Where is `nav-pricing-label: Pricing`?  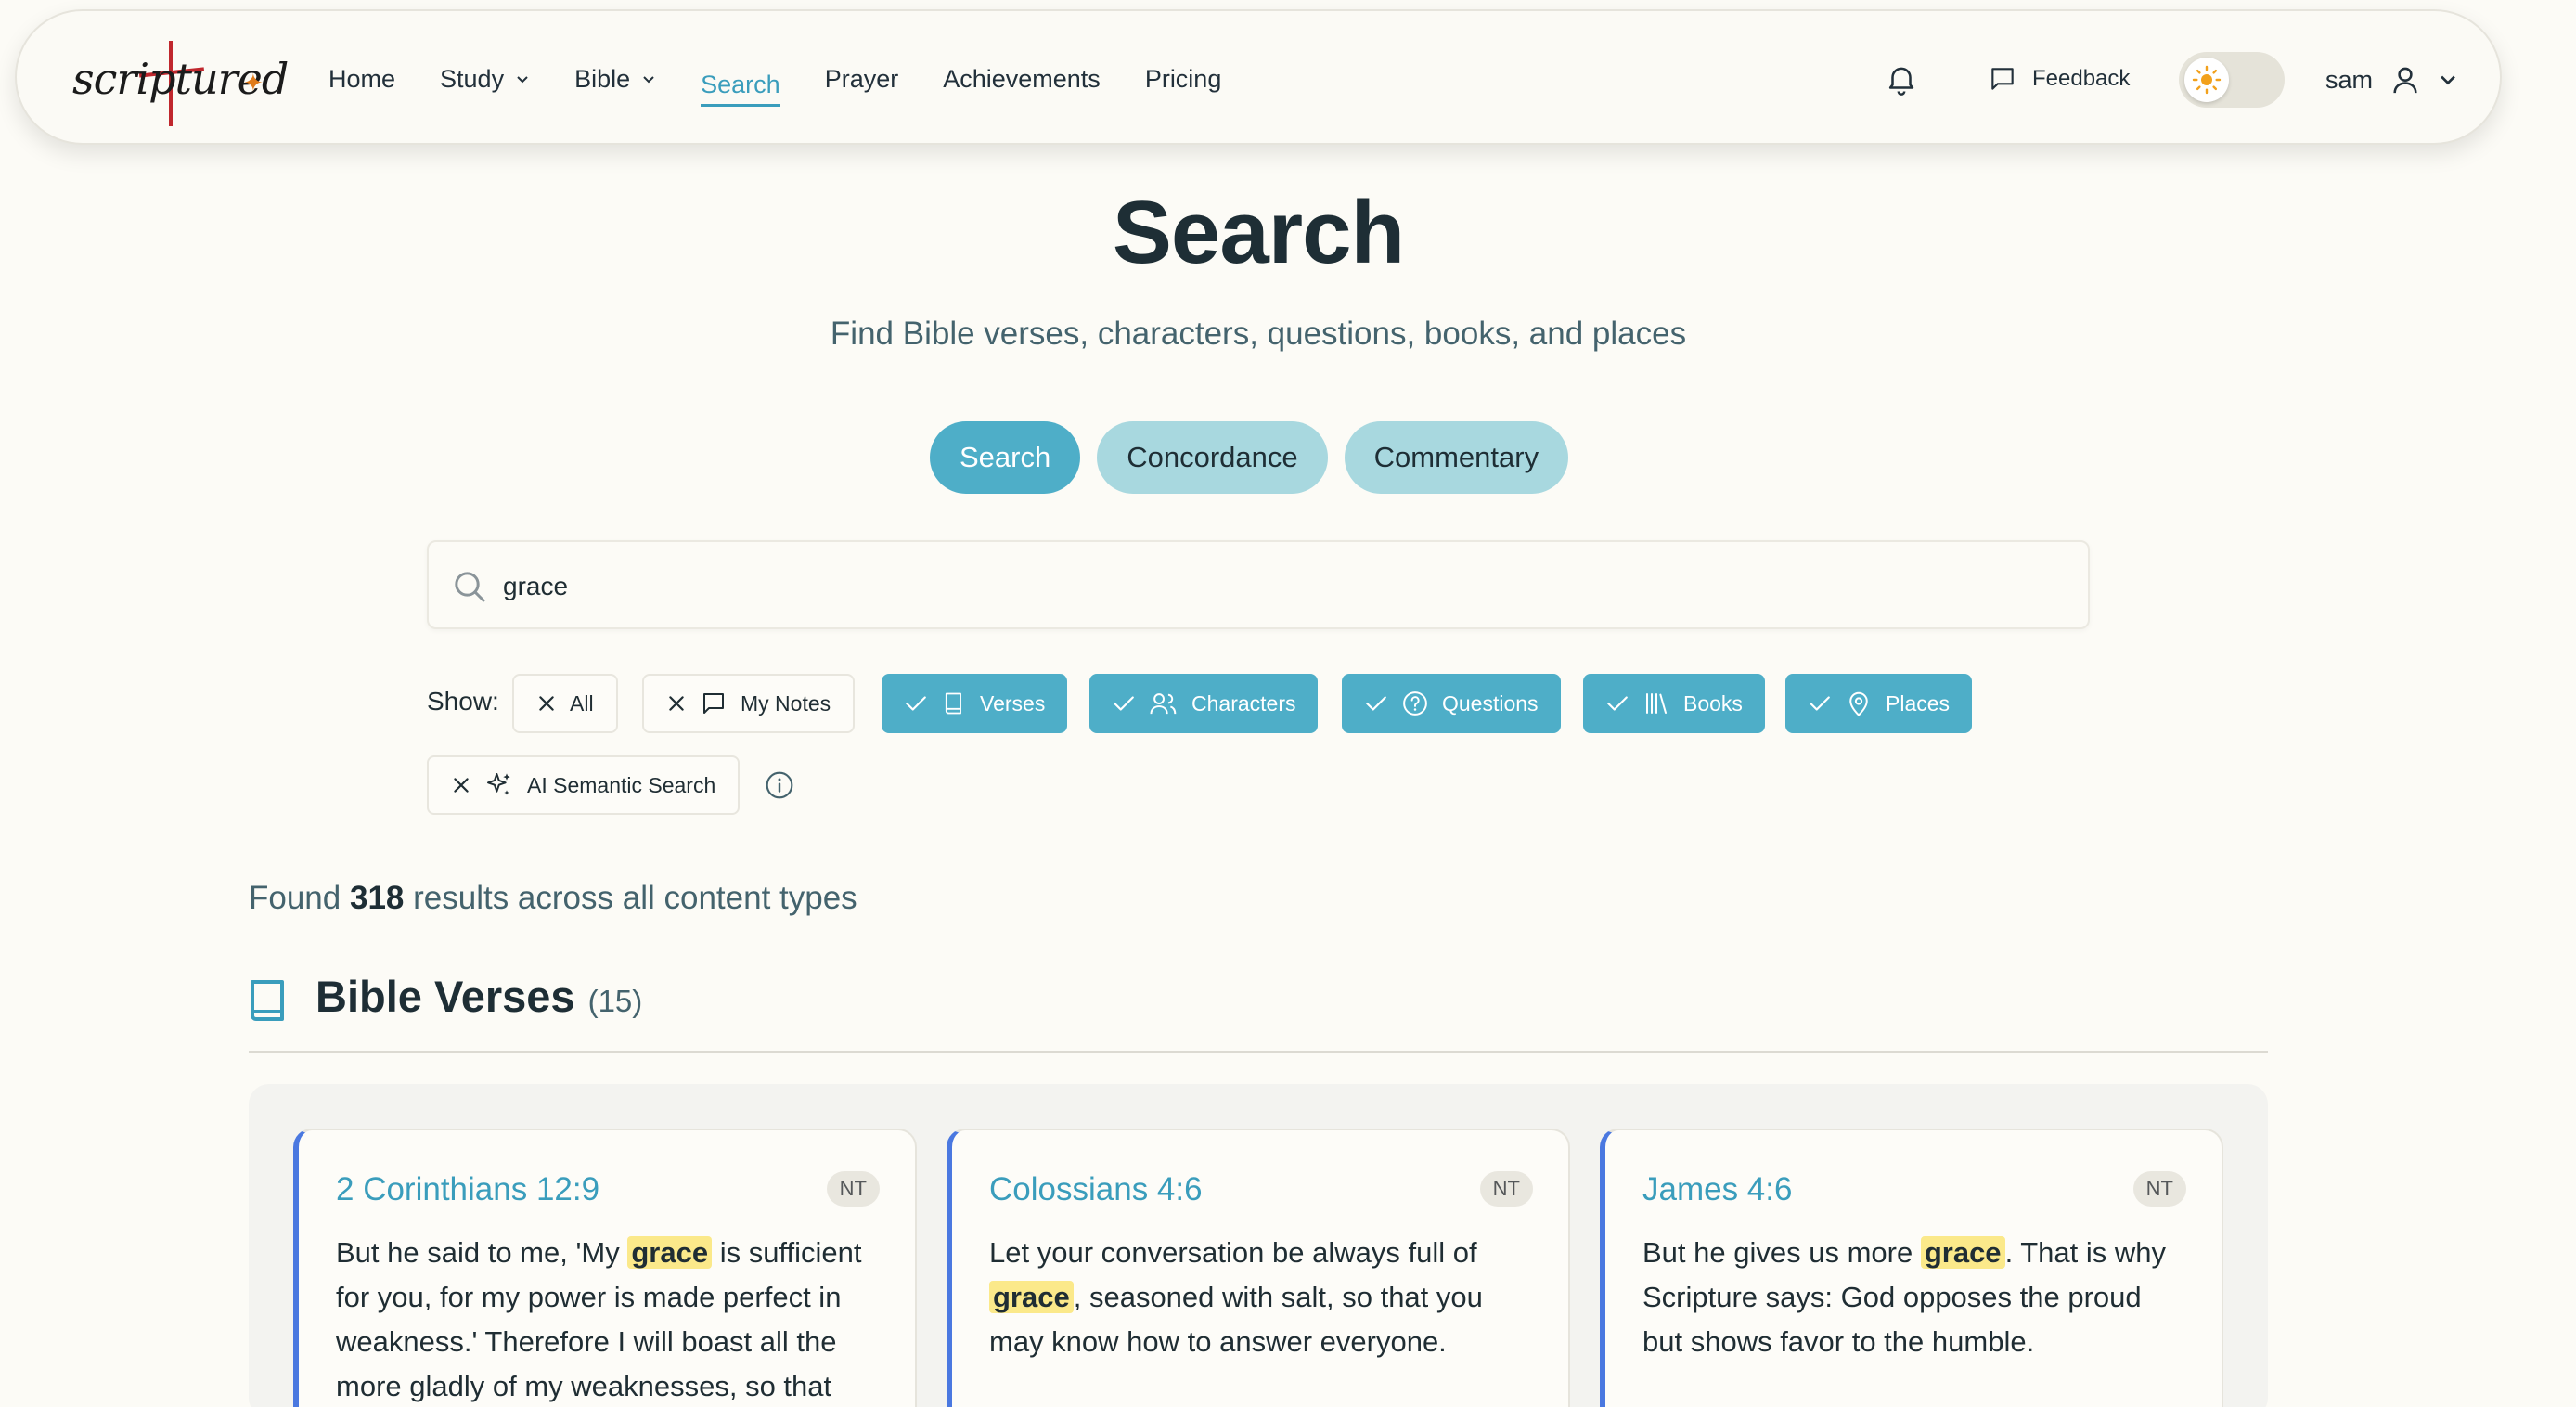 nav-pricing-label: Pricing is located at coordinates (1183, 78).